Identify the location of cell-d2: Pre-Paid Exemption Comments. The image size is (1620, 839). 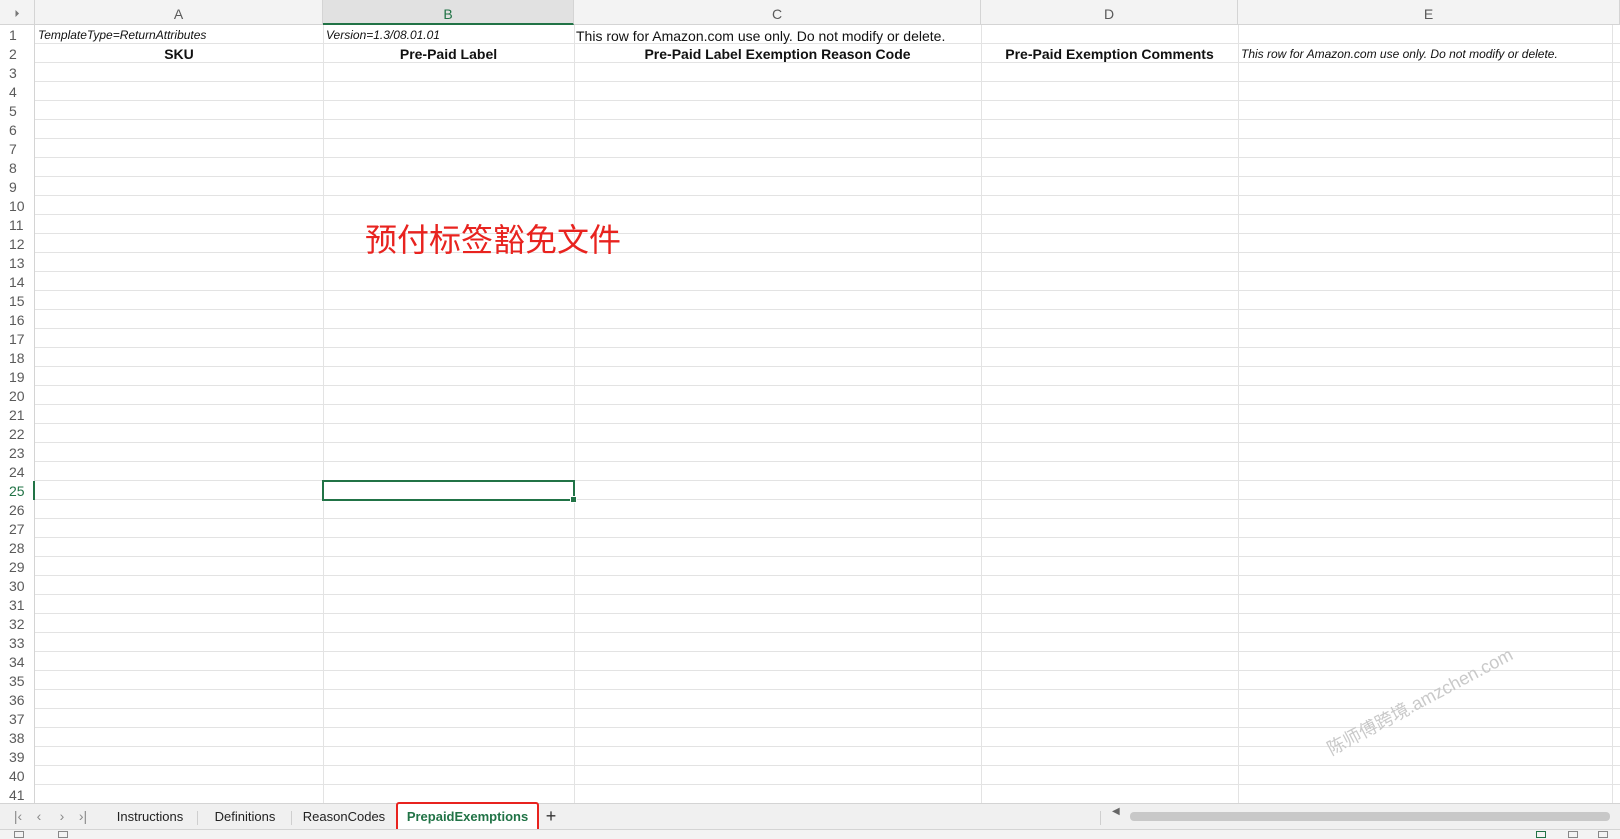
(1109, 54).